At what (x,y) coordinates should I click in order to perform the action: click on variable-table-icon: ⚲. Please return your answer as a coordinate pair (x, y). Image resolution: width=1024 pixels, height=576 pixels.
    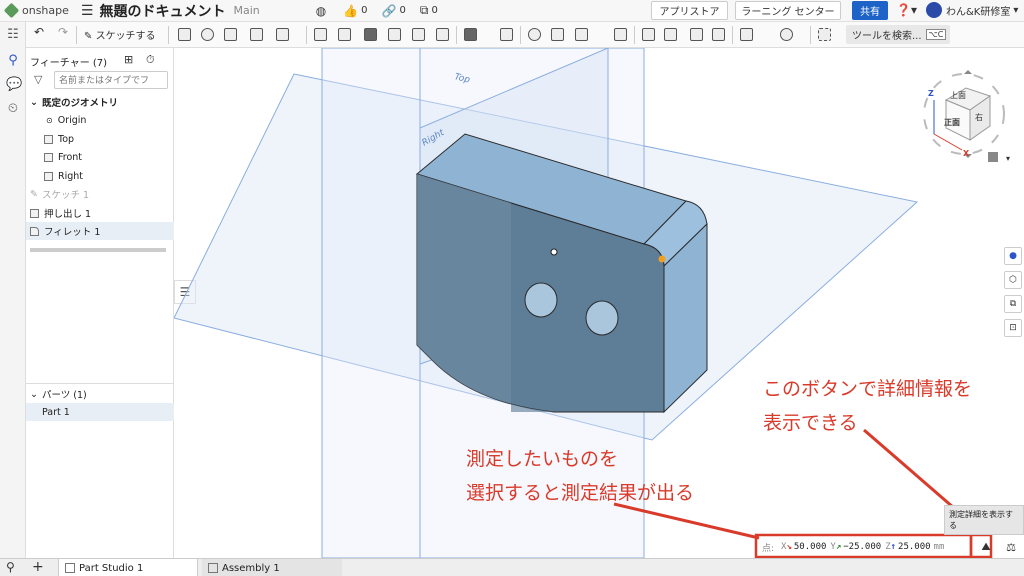
    Looking at the image, I should click on (13, 61).